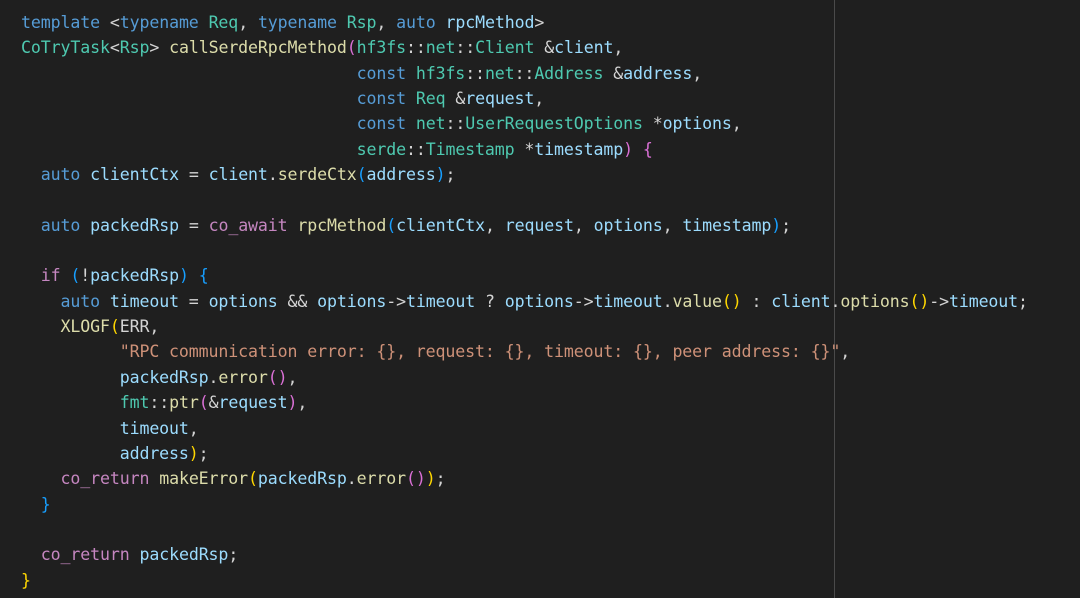 This screenshot has width=1080, height=598. What do you see at coordinates (524, 554) in the screenshot?
I see `code-line: co_return packedRsp;` at bounding box center [524, 554].